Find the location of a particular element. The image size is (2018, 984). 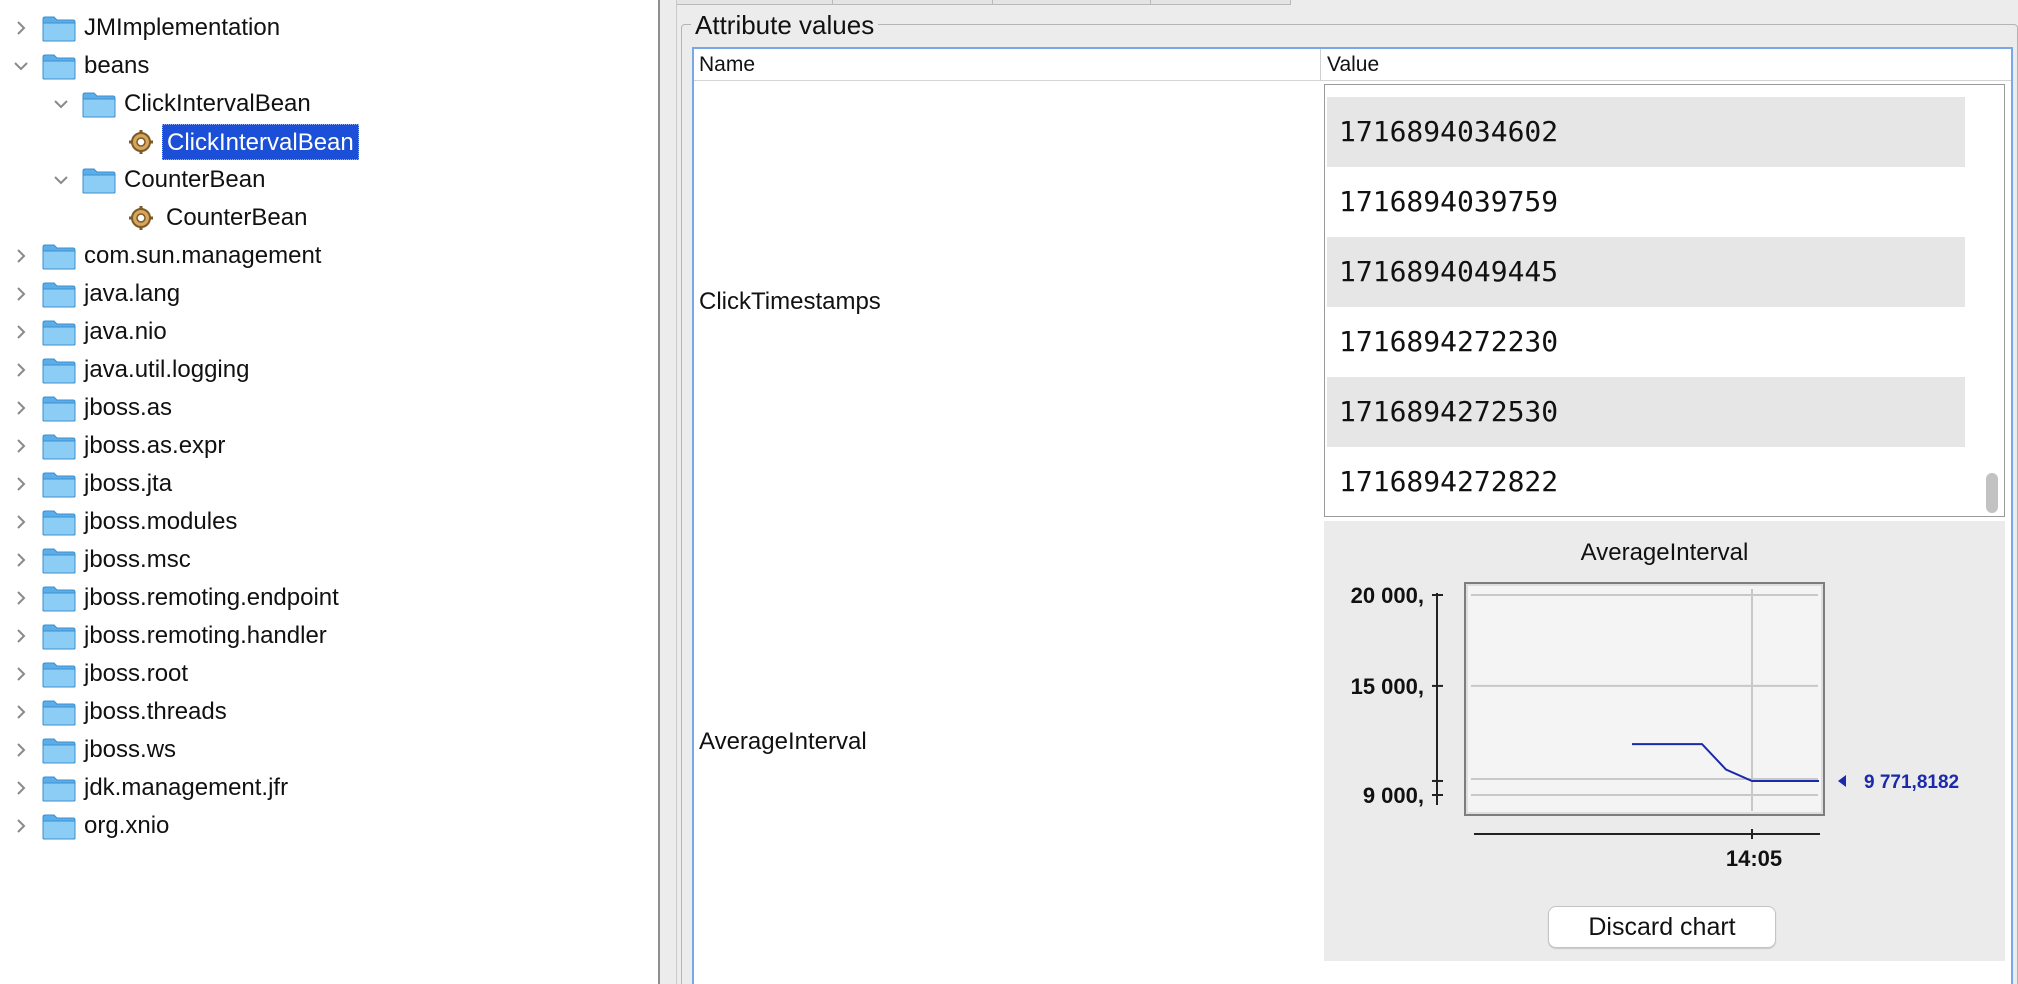

tree-node-label: jdk.management.jfr is located at coordinates (186, 788).